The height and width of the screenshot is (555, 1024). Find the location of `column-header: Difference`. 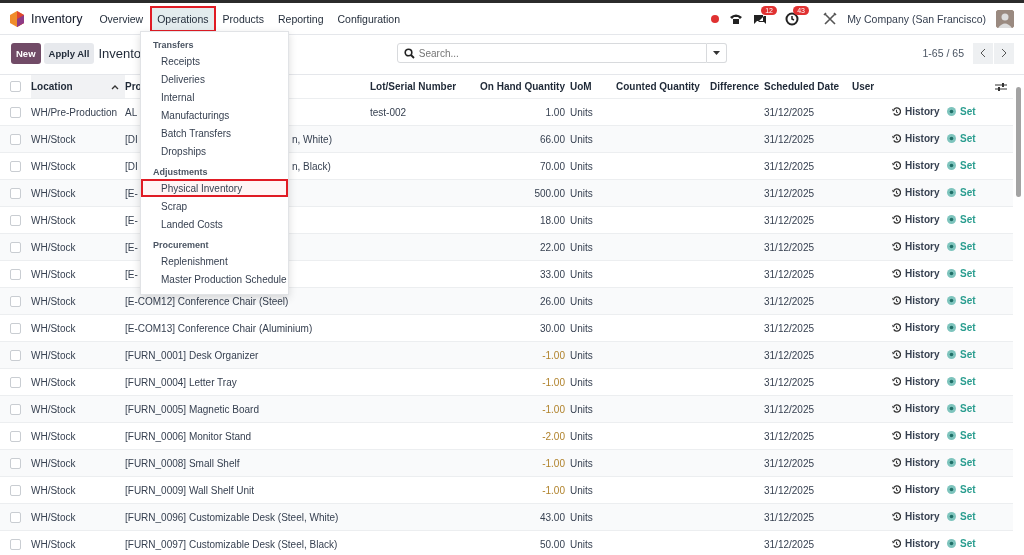

column-header: Difference is located at coordinates (734, 86).